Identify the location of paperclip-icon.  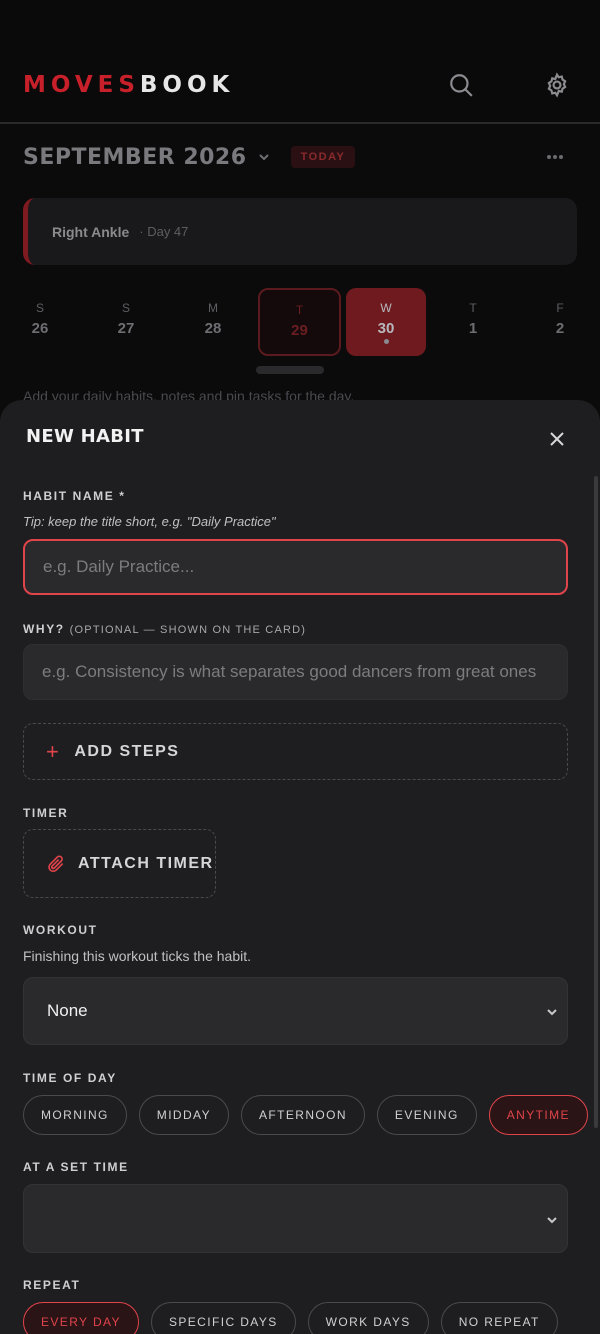
(56, 863).